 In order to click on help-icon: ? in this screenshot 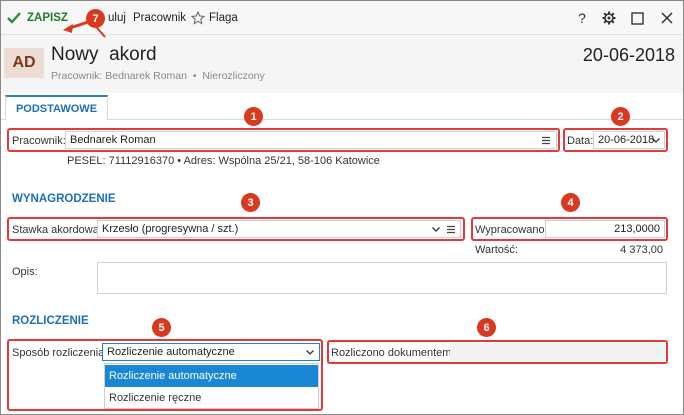, I will do `click(582, 18)`.